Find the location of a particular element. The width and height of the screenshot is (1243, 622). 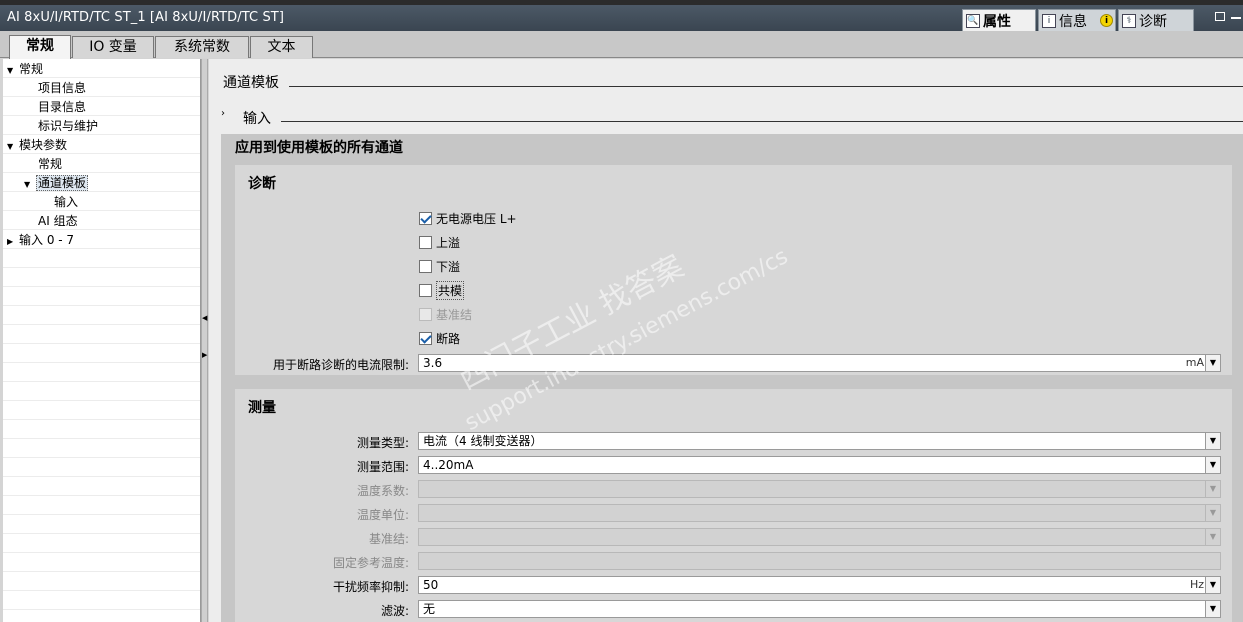

tree-item-inputs-0-7: ▶ 输入 0 - 7 is located at coordinates (40, 240).